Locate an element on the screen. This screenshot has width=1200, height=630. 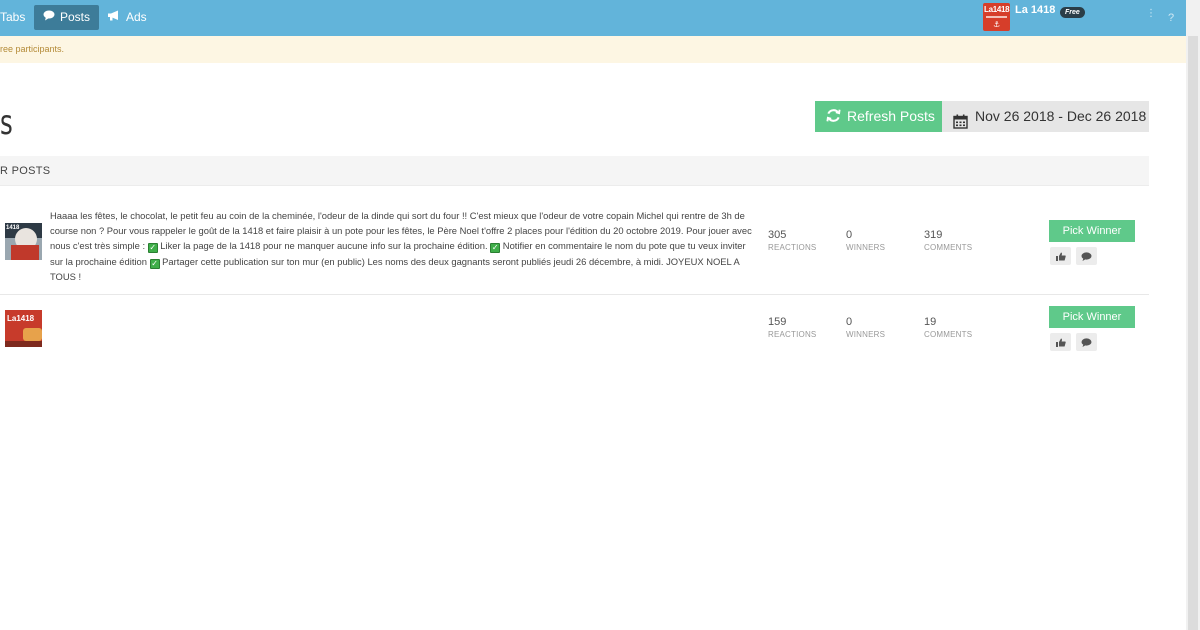
nav-posts-label: Posts is located at coordinates (75, 17).